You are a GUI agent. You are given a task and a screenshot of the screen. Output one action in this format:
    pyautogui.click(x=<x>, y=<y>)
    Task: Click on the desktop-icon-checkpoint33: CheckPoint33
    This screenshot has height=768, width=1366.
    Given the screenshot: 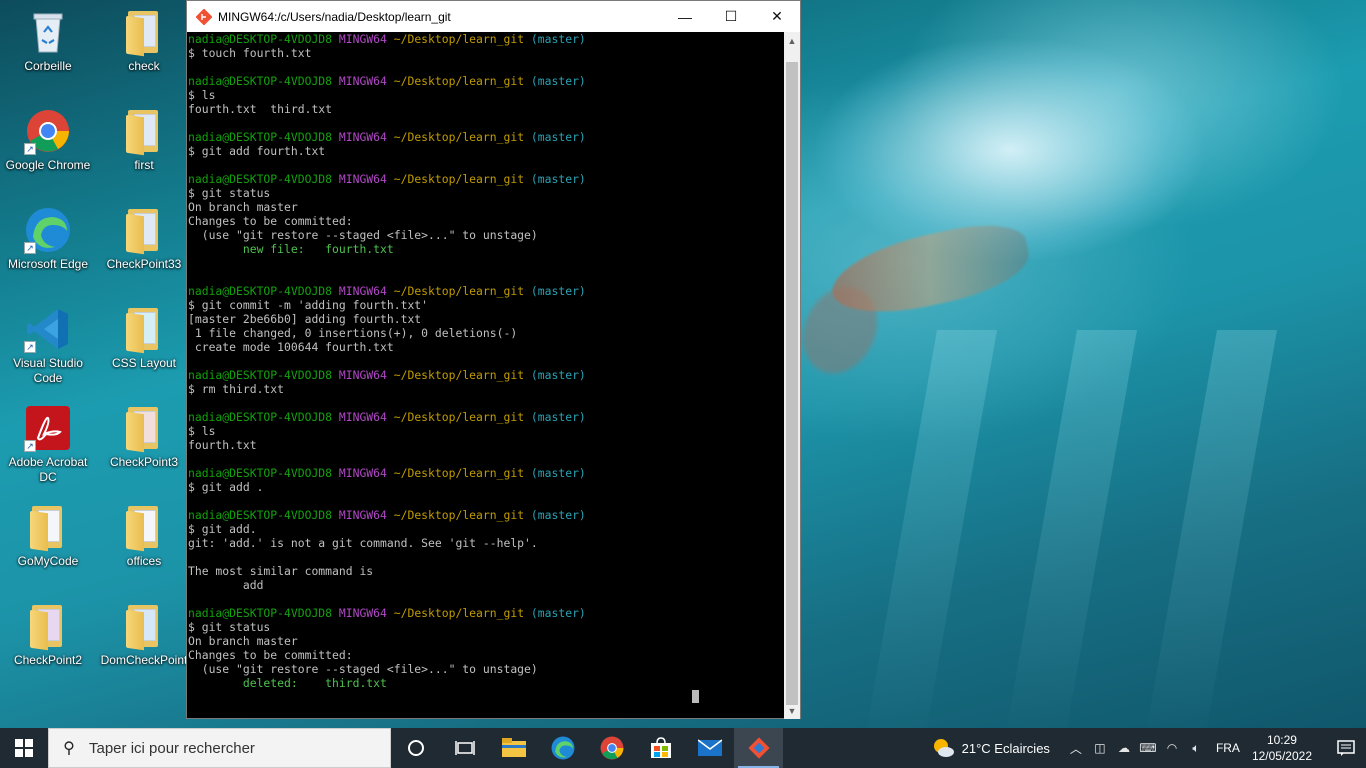 What is the action you would take?
    pyautogui.click(x=144, y=239)
    